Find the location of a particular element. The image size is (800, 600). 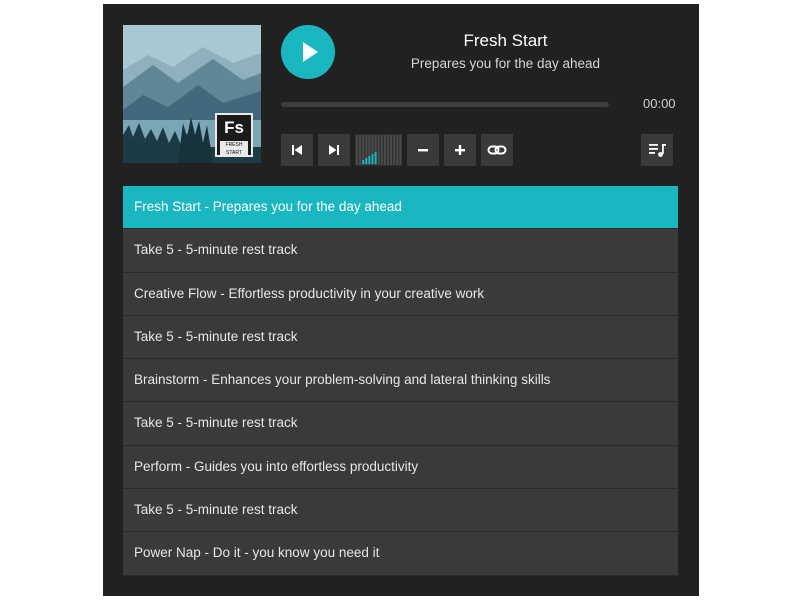

play-icon is located at coordinates (310, 52).